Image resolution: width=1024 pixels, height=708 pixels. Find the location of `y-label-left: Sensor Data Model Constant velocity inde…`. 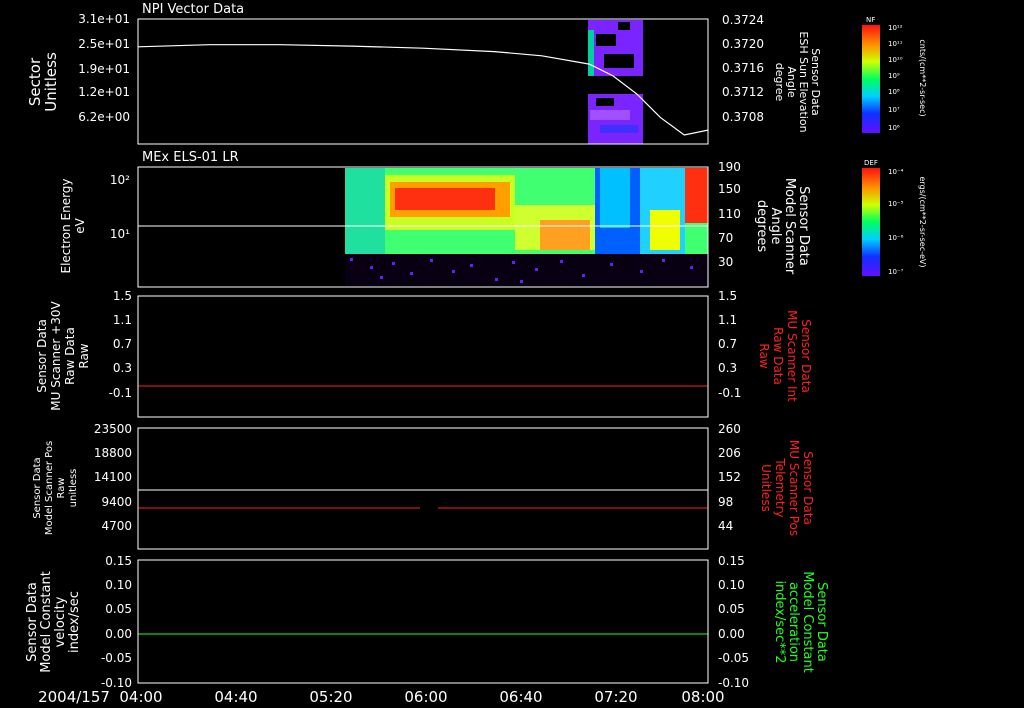

y-label-left: Sensor Data Model Constant velocity inde… is located at coordinates (53, 622).